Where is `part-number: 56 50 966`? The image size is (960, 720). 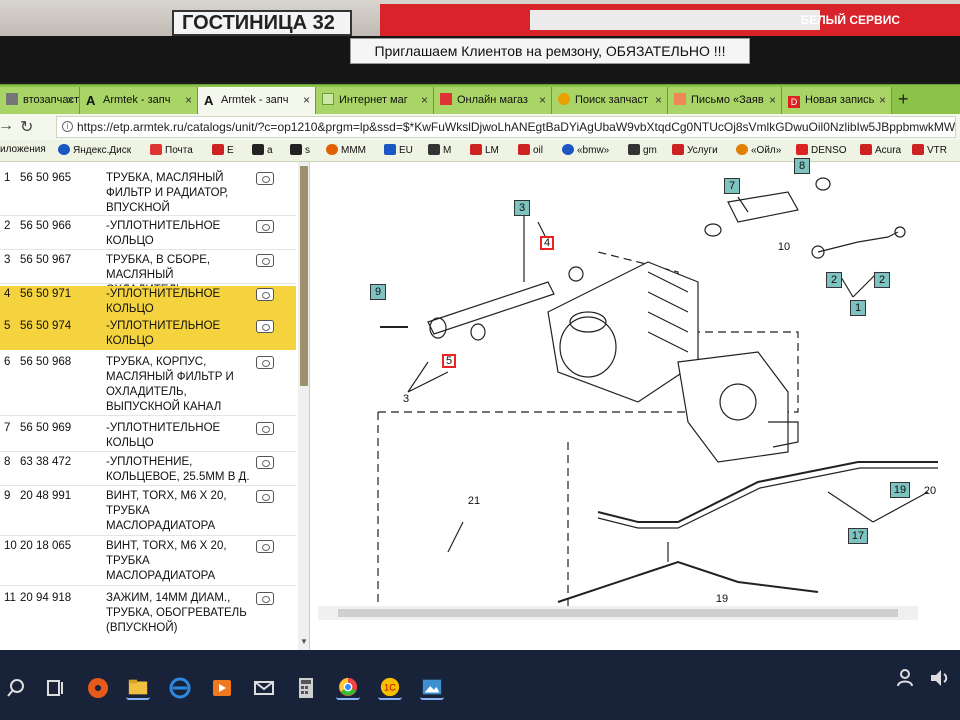
part-number: 56 50 966 is located at coordinates (45, 226).